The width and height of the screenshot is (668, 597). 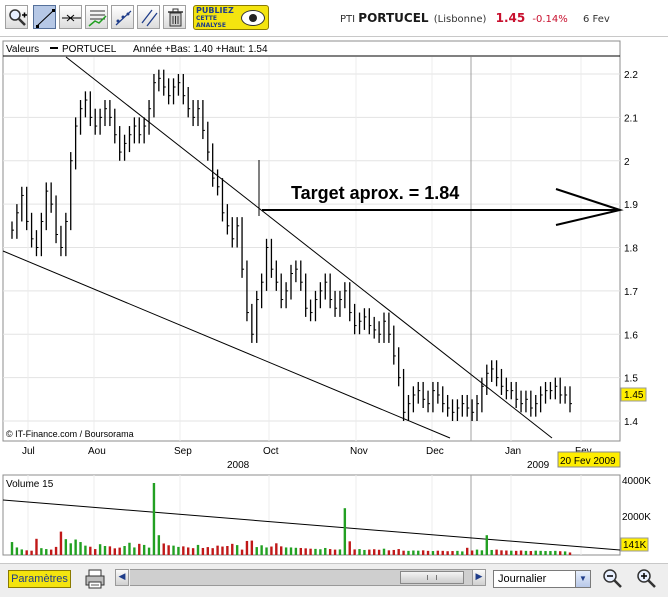 I want to click on period-select: Journalier ▼, so click(x=542, y=579).